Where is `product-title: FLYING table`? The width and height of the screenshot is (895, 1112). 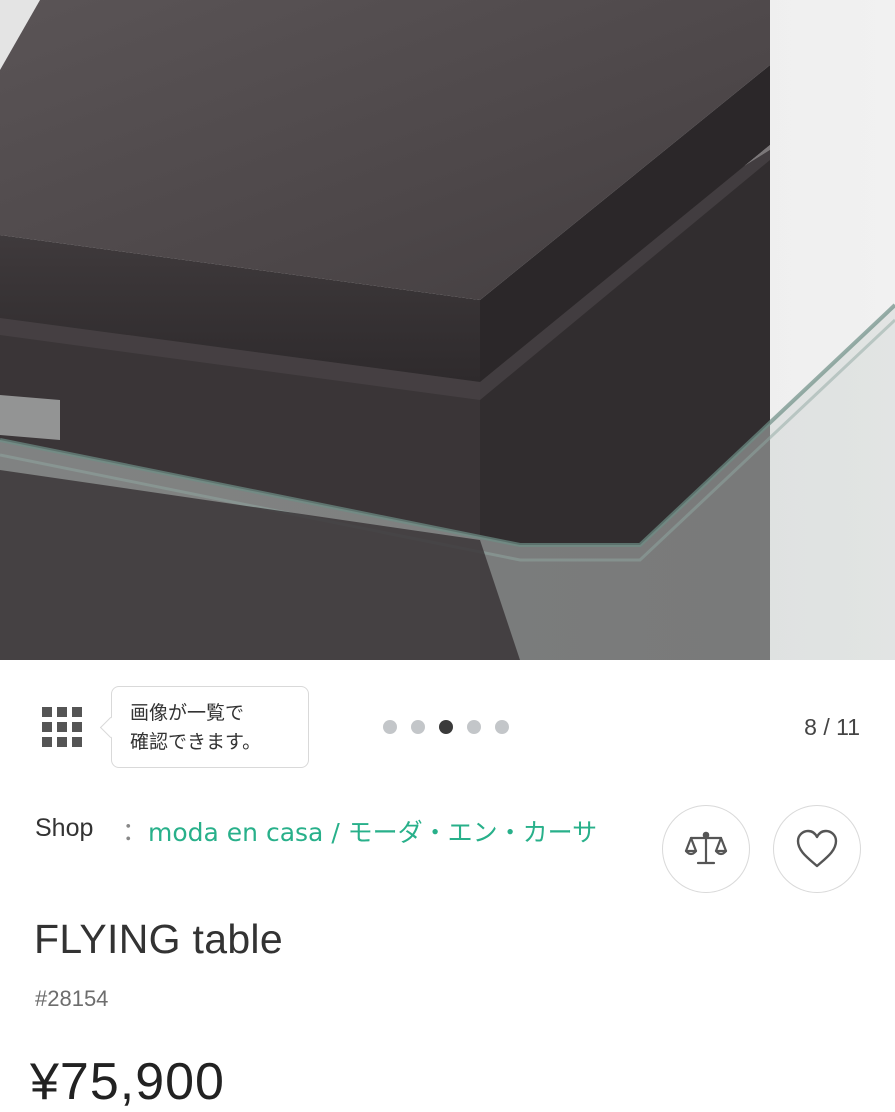 product-title: FLYING table is located at coordinates (158, 939).